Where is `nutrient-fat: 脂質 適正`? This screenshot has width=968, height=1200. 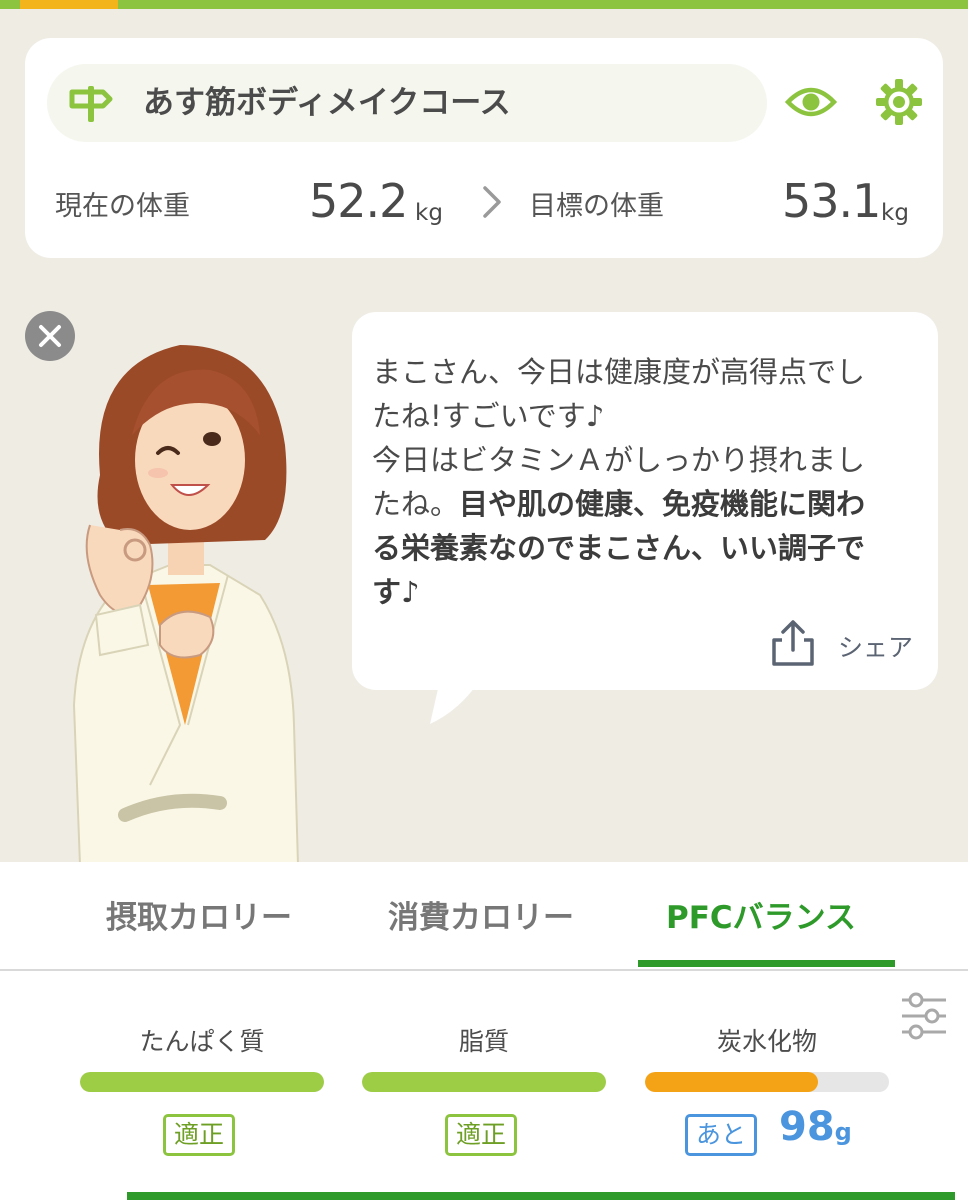
nutrient-fat: 脂質 適正 is located at coordinates (484, 1092).